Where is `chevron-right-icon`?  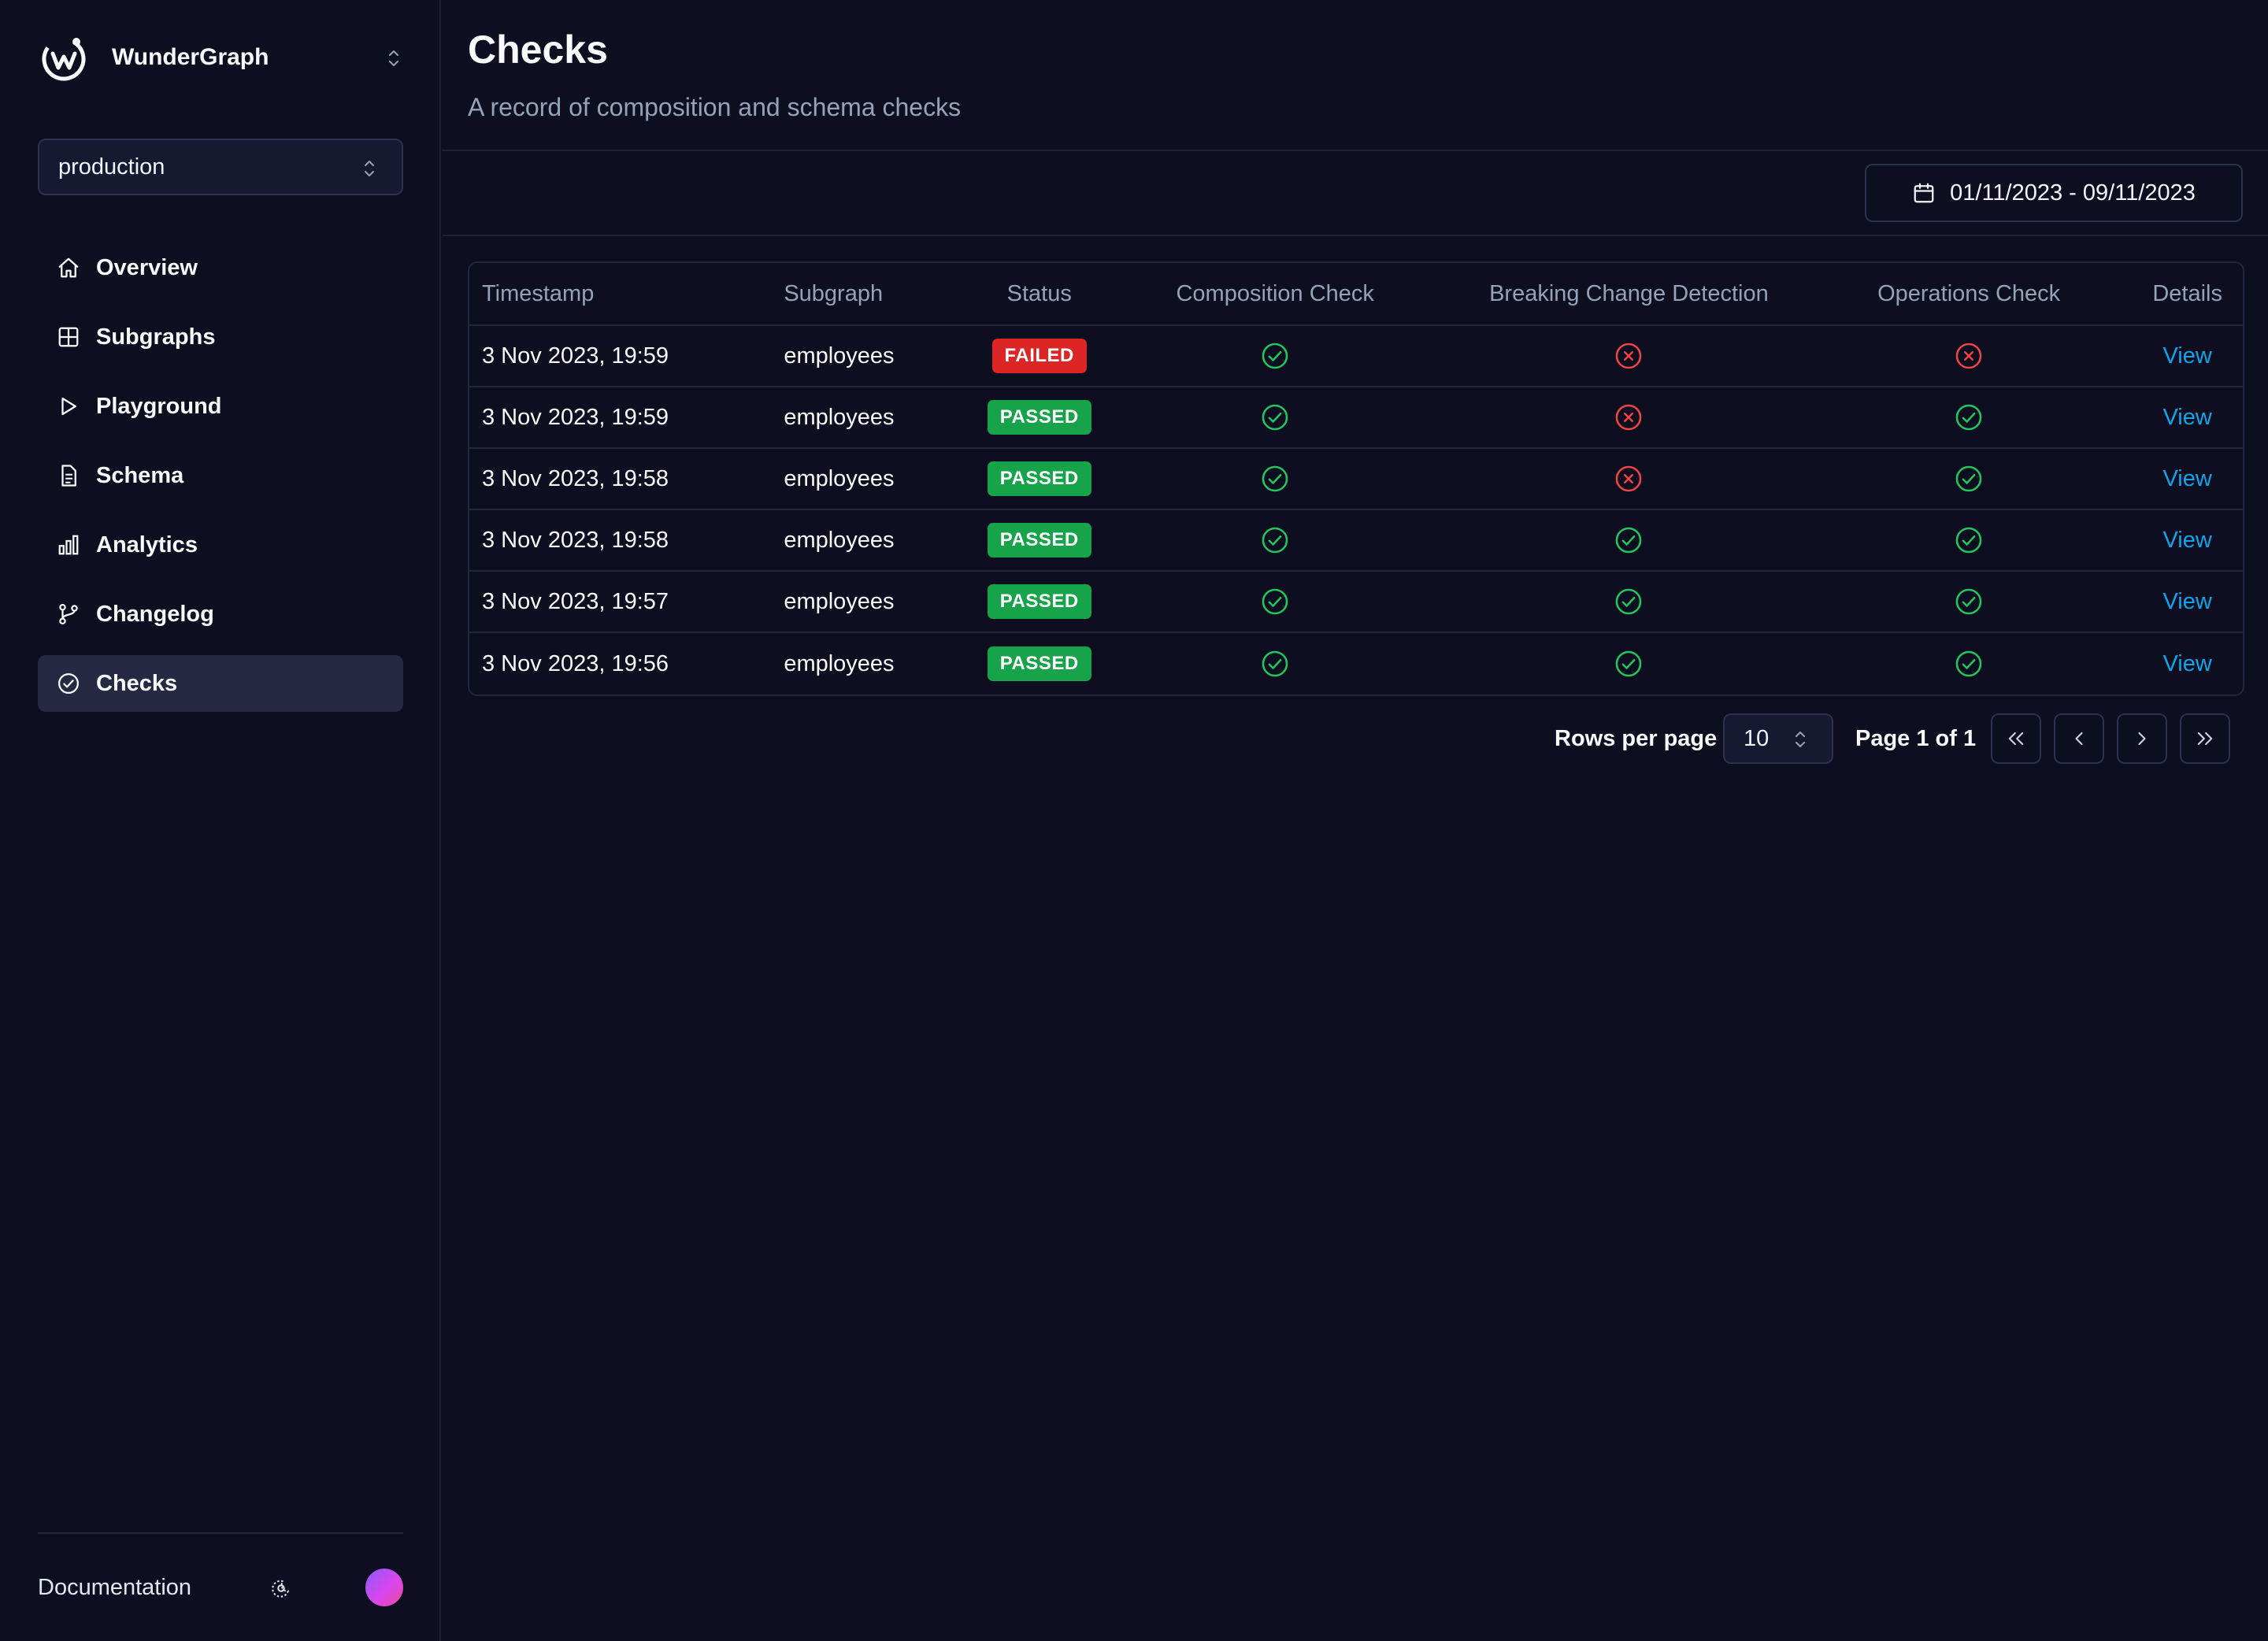
chevron-right-icon is located at coordinates (2142, 739).